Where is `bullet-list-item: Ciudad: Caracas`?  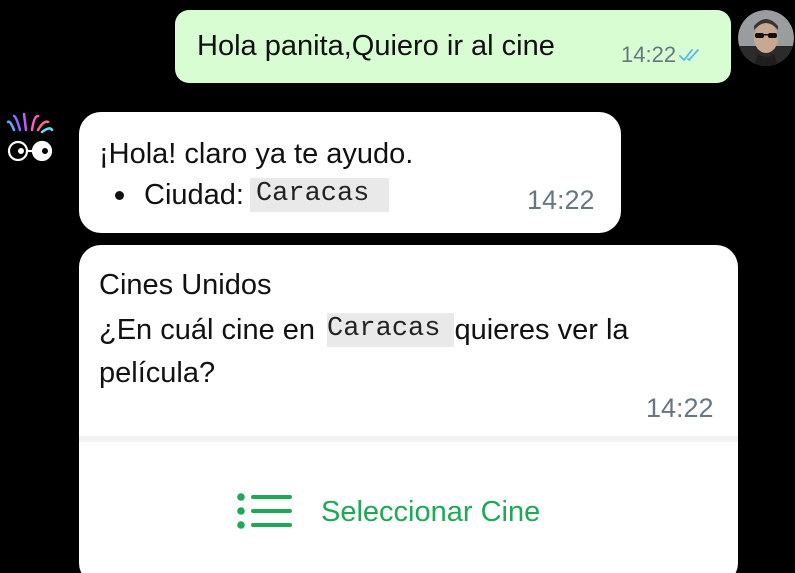
bullet-list-item: Ciudad: Caracas is located at coordinates (252, 195).